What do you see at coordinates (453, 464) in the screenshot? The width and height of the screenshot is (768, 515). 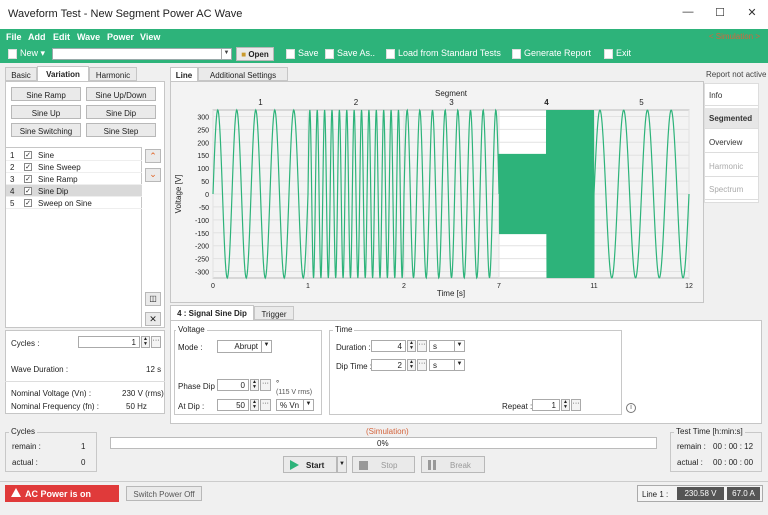 I see `break-button: Break` at bounding box center [453, 464].